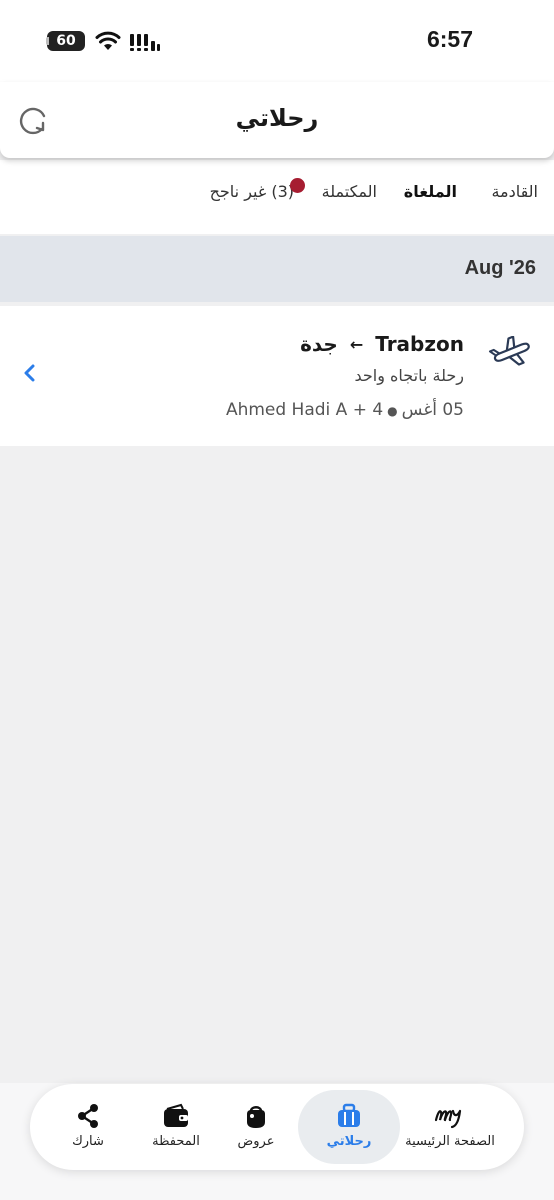  I want to click on trip-passengers: Ahmed Hadi A + 4, so click(304, 410).